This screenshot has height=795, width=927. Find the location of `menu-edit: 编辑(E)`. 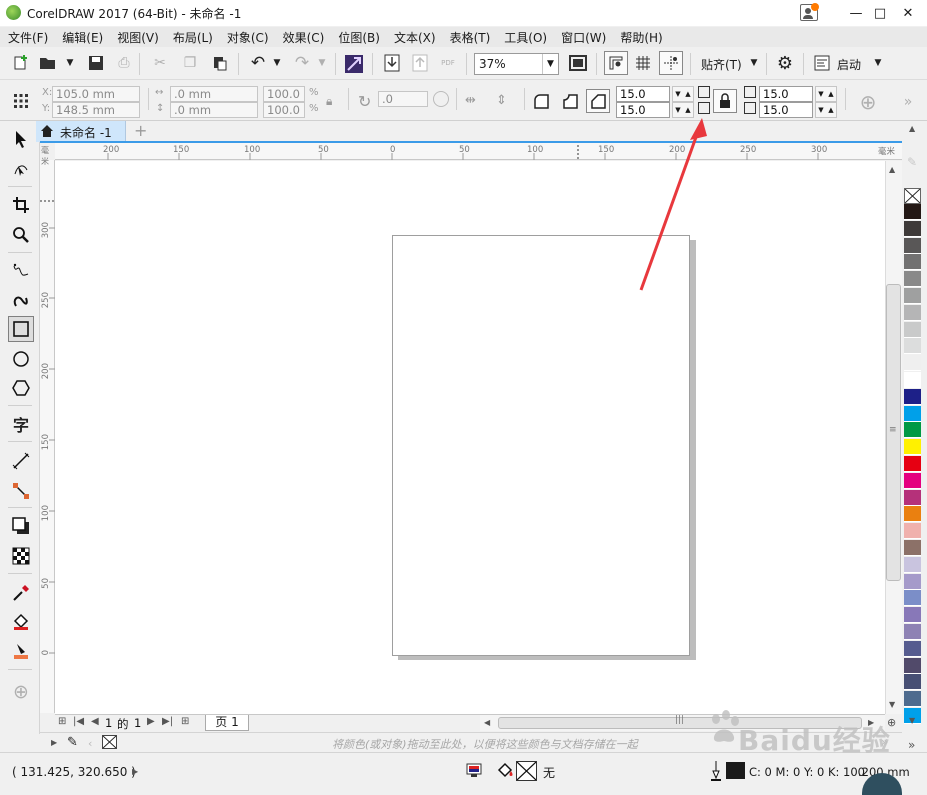

menu-edit: 编辑(E) is located at coordinates (82, 37).